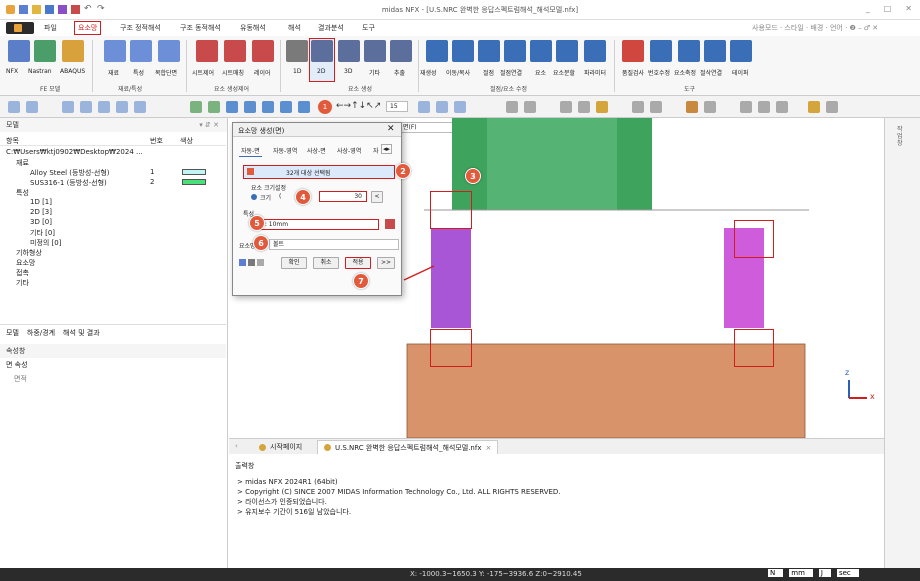 This screenshot has height=581, width=920. Describe the element at coordinates (196, 107) in the screenshot. I see `toolbar-grid-icon` at that location.